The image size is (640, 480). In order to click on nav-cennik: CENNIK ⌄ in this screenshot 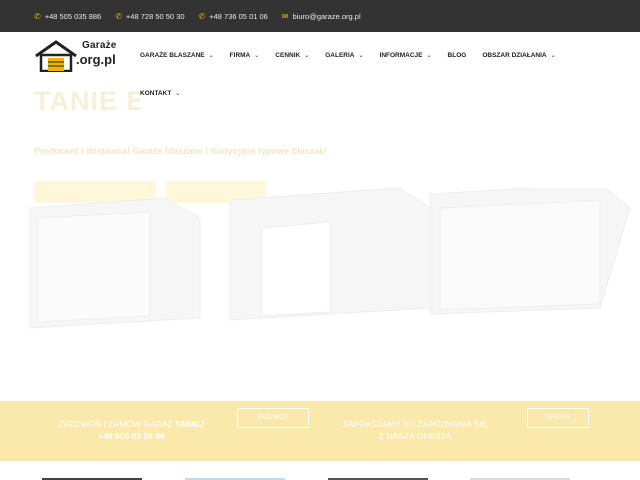, I will do `click(292, 55)`.